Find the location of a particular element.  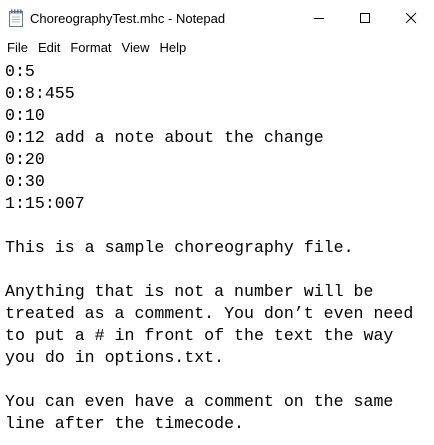

title-bar: ChoreographyTest.mhc - Notepad is located at coordinates (217, 18).